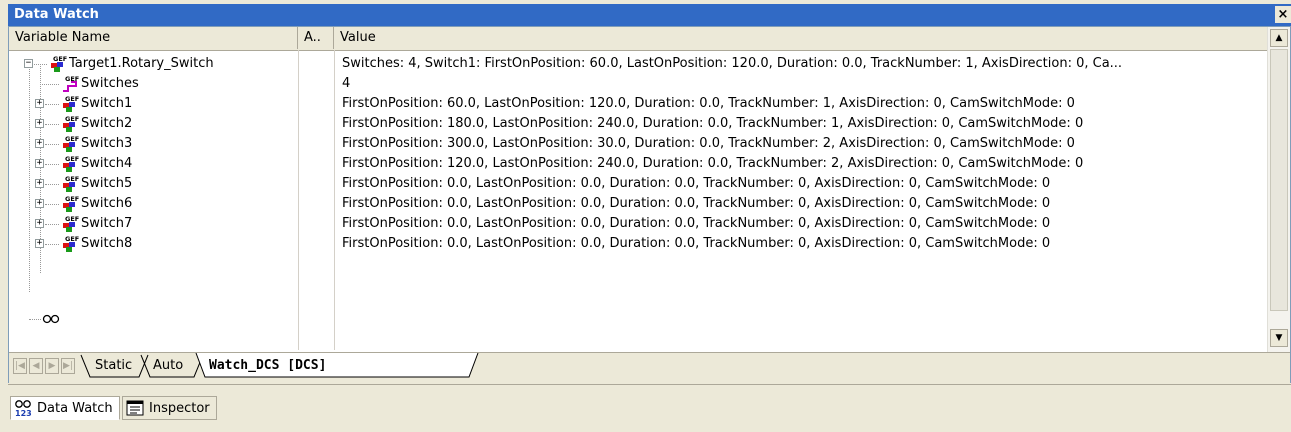  I want to click on variable-value: 4, so click(346, 83).